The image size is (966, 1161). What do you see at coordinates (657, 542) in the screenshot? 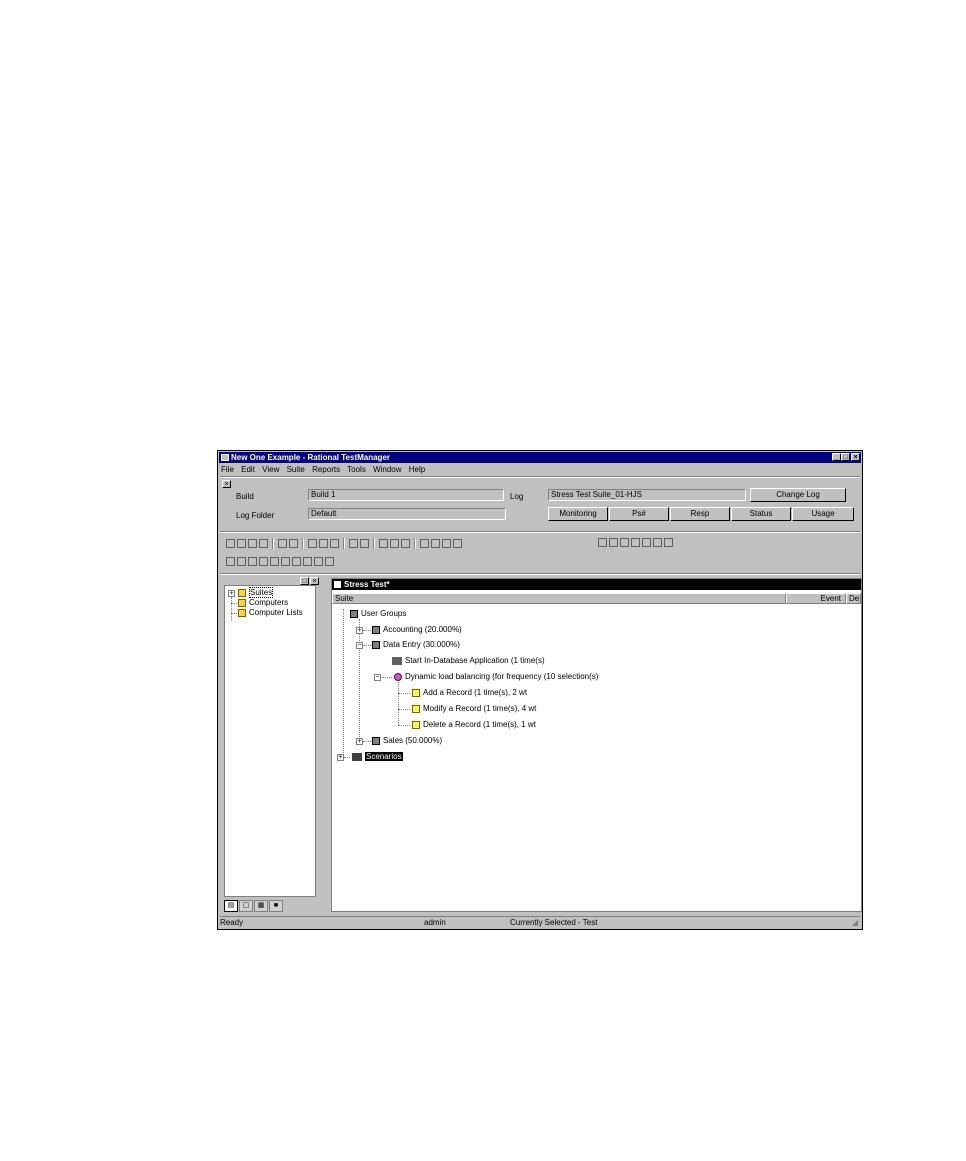
I see `edit-icon` at bounding box center [657, 542].